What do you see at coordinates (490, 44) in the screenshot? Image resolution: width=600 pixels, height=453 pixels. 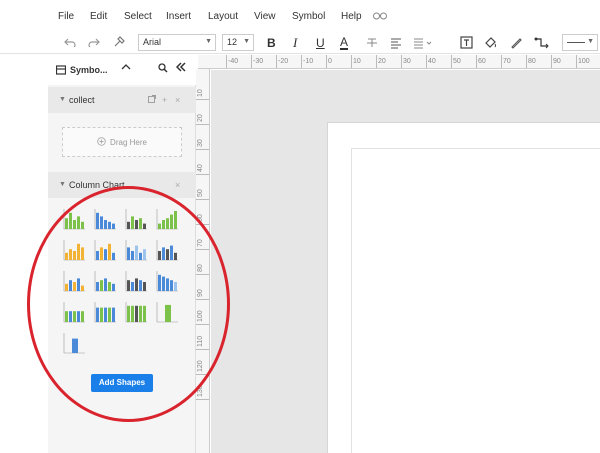 I see `fill-icon` at bounding box center [490, 44].